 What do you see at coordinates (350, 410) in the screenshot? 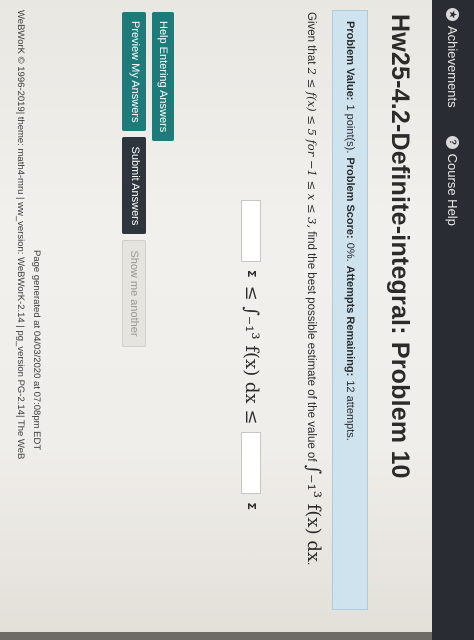
I see `attempts-remaining: 12 attempts.` at bounding box center [350, 410].